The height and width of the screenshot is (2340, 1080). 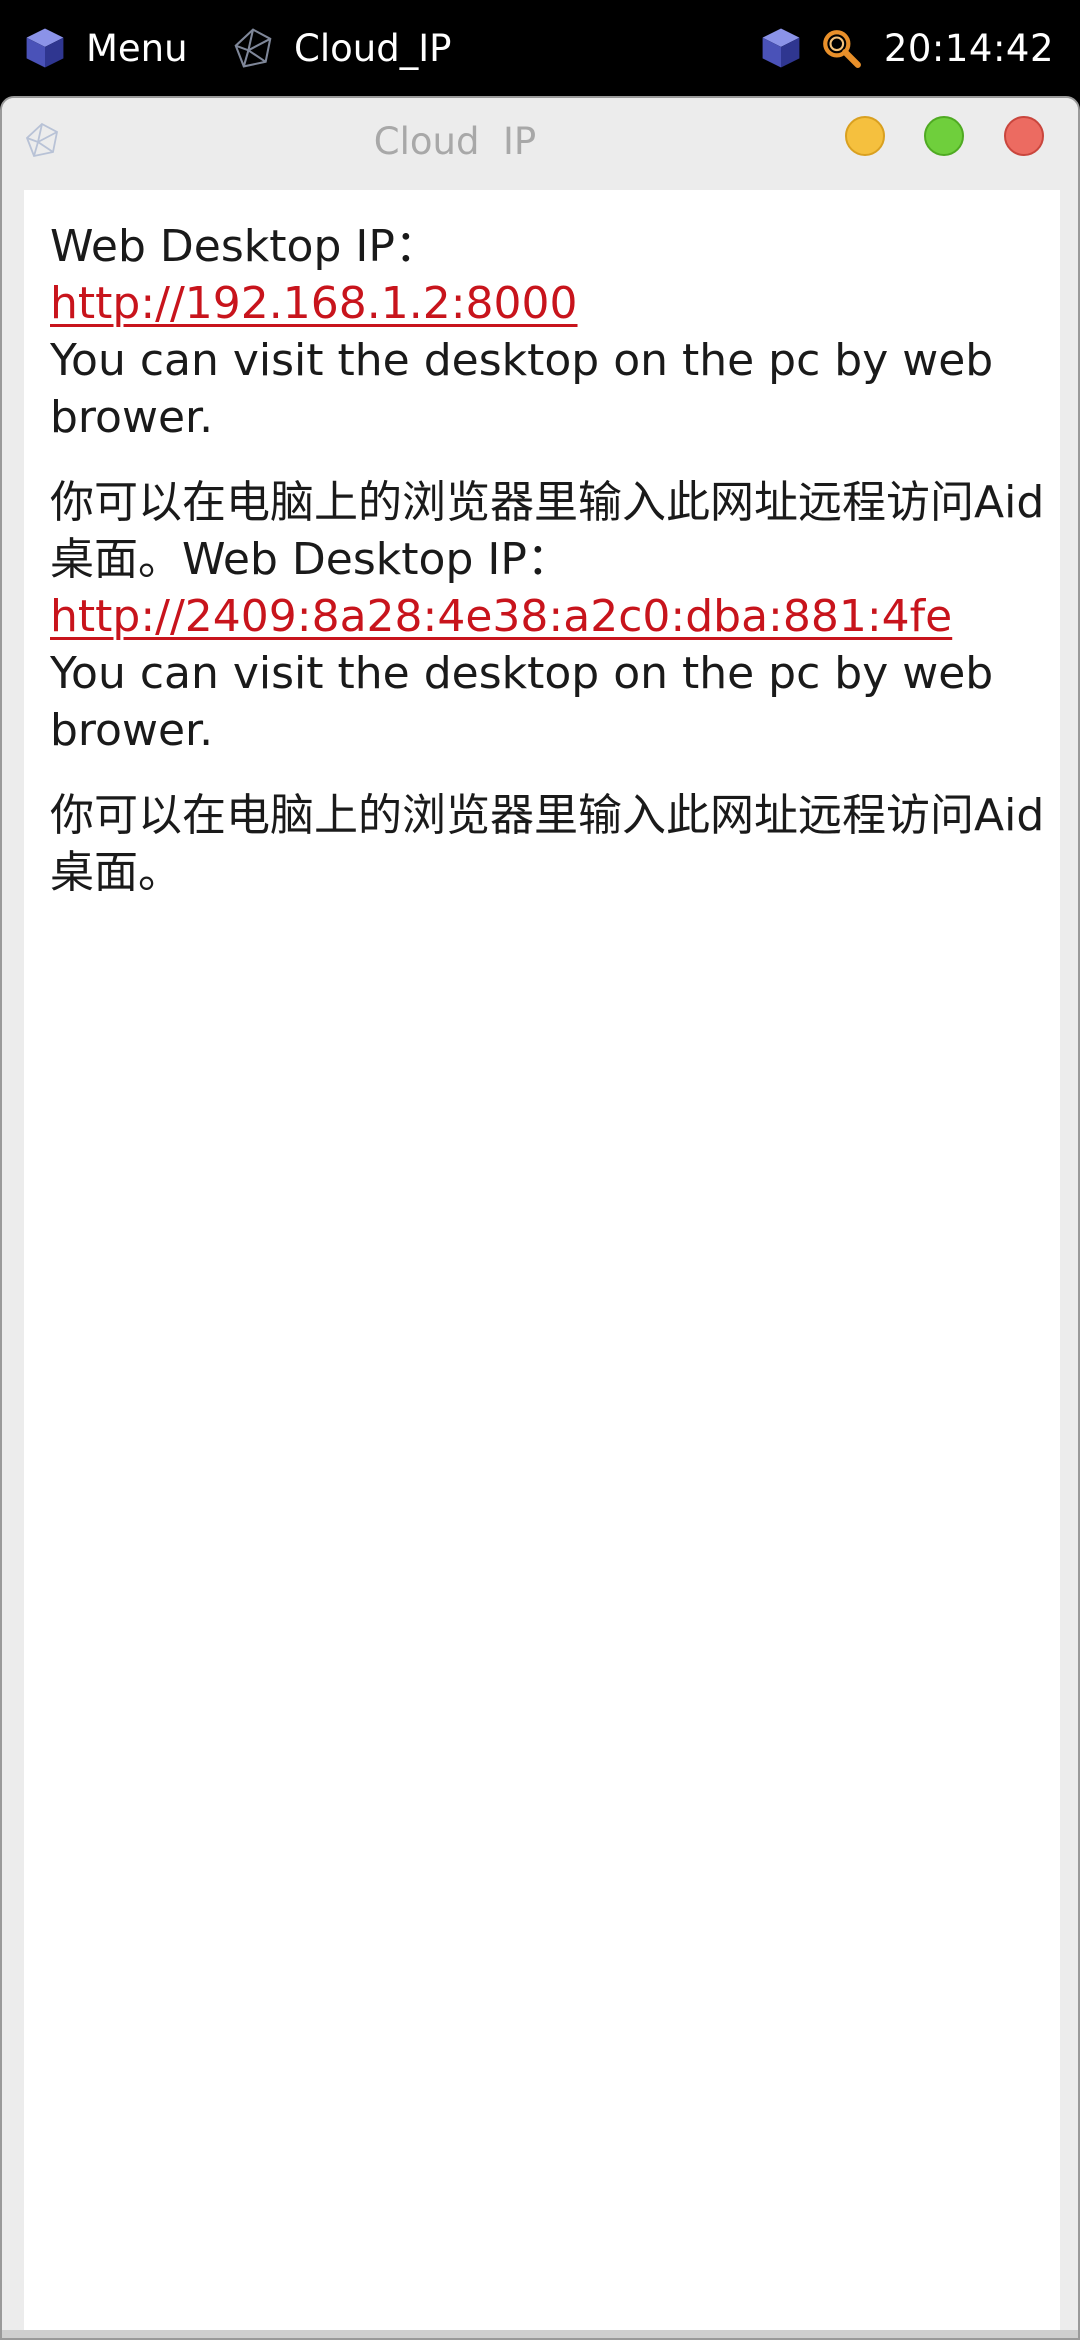 I want to click on ip-link-2: http://2409:8a28:4e38:a2c0:dba:881:4fe, so click(x=555, y=616).